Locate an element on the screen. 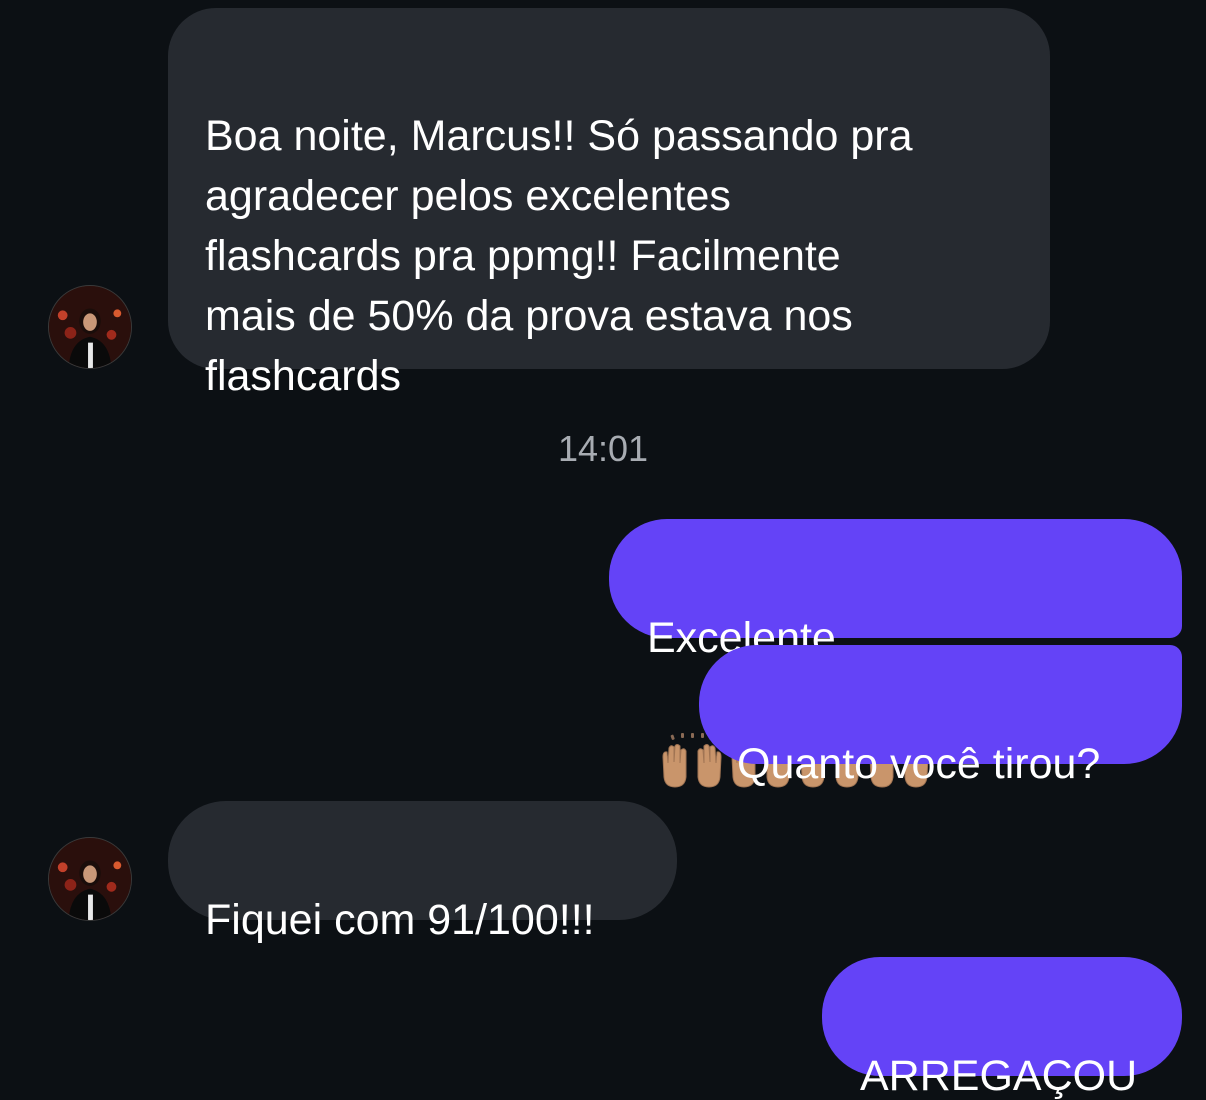  outgoing-message-bubble: Excelente is located at coordinates (895, 653).